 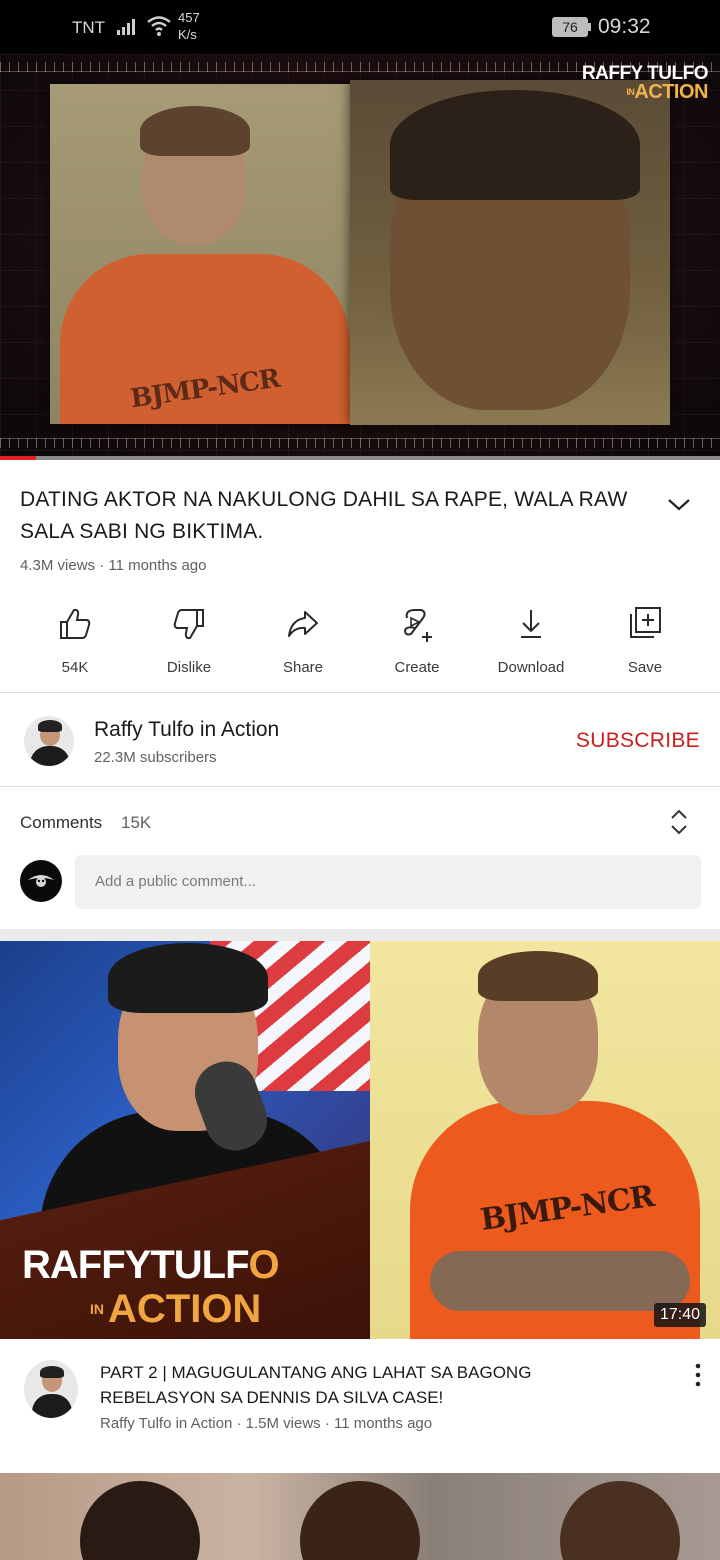 What do you see at coordinates (51, 1389) in the screenshot?
I see `next-video-channel-avatar` at bounding box center [51, 1389].